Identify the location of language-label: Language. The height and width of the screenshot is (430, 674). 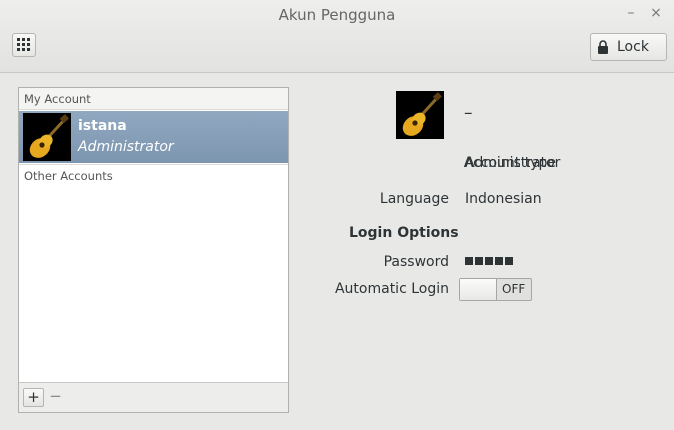
(414, 199).